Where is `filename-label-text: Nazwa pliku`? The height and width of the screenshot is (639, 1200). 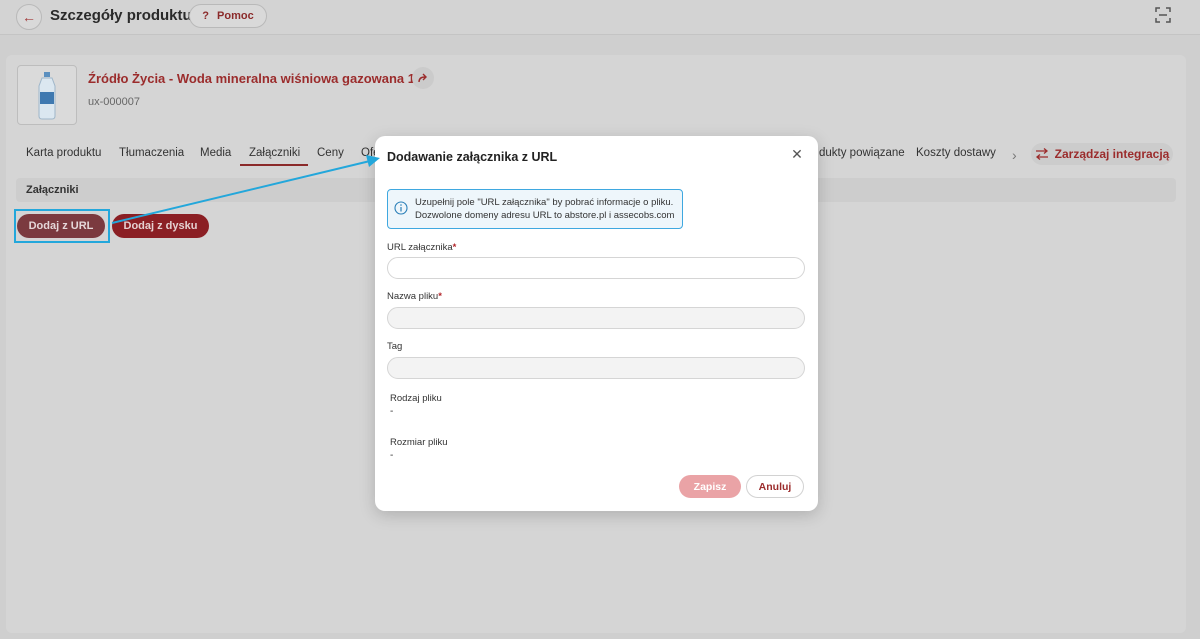
filename-label-text: Nazwa pliku is located at coordinates (413, 296).